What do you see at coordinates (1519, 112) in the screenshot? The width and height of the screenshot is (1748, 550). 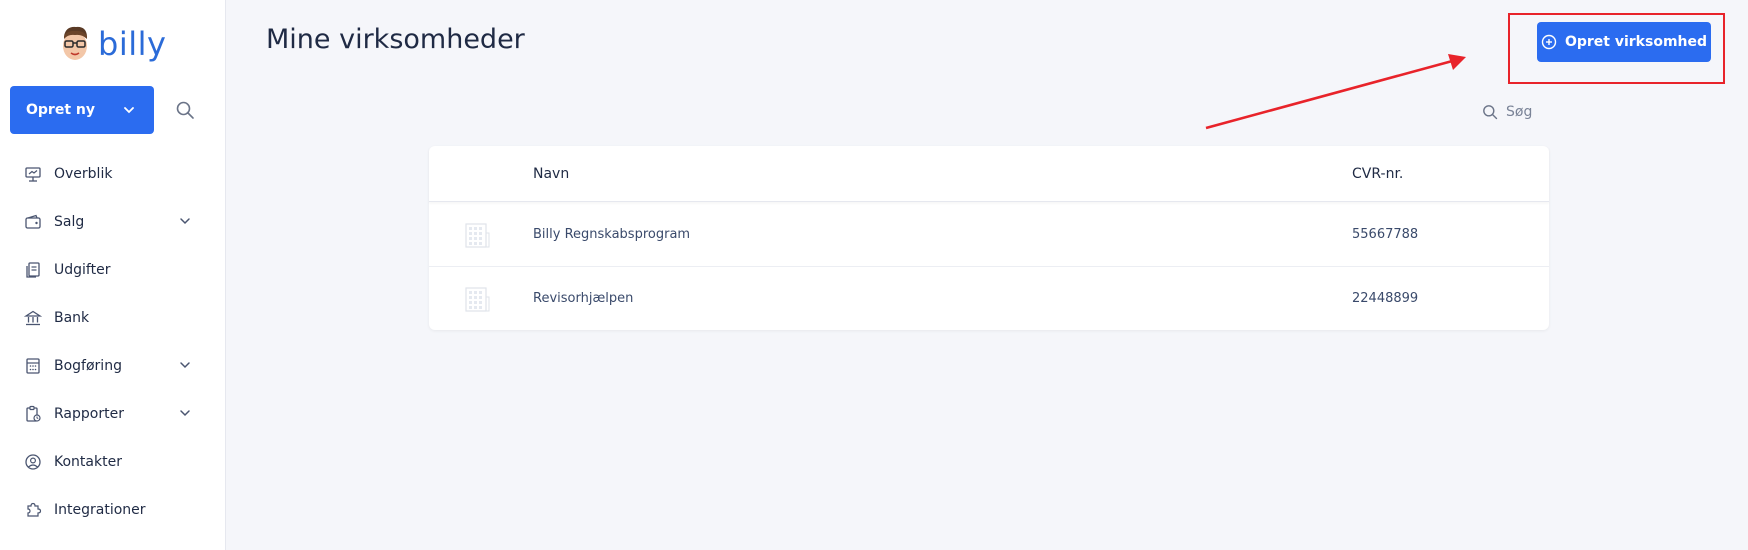 I see `search-placeholder: Søg` at bounding box center [1519, 112].